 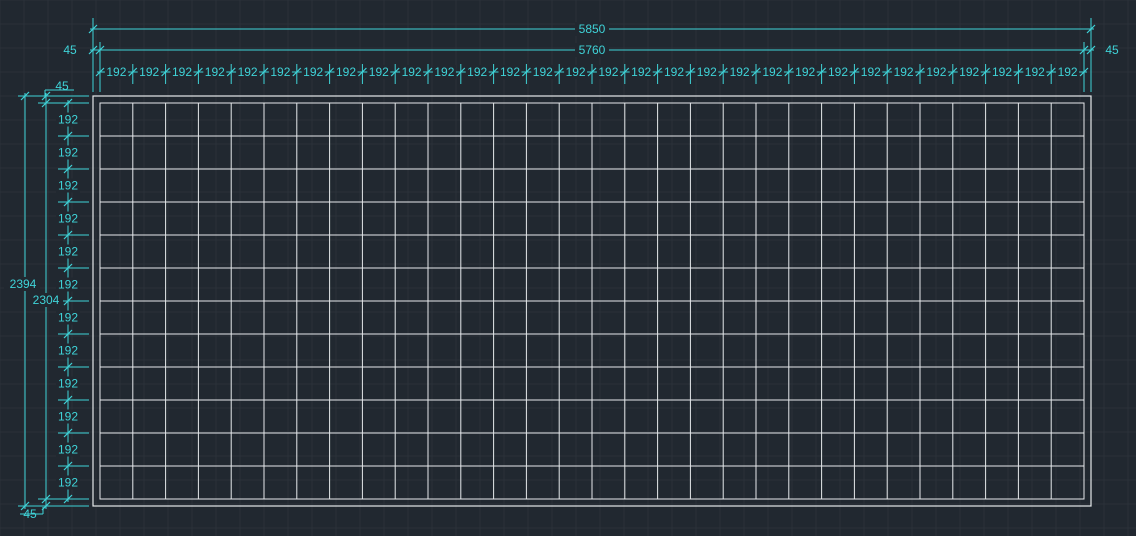 I want to click on dim-text-margin-right: 45, so click(x=1112, y=50).